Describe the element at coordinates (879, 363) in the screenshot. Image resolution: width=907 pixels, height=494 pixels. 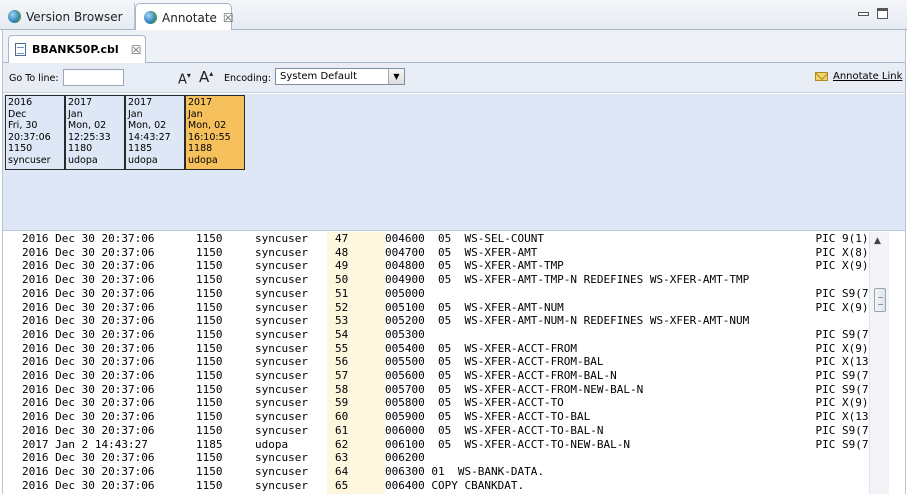
I see `vertical-scrollbar: ▲` at that location.